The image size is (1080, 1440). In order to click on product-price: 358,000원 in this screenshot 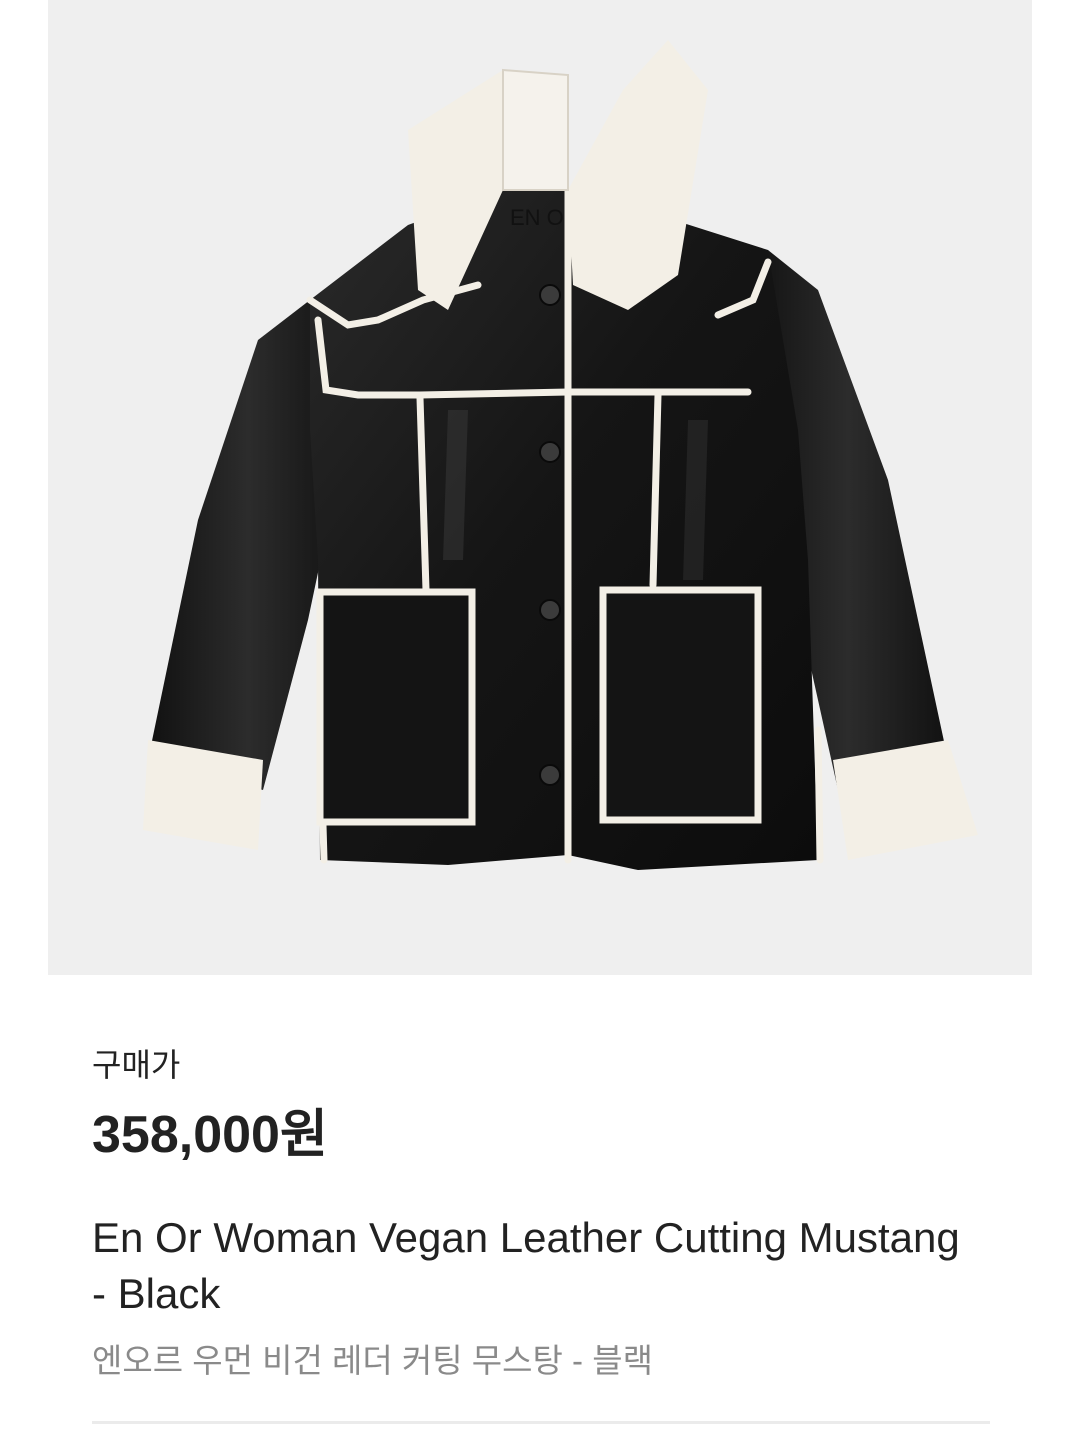, I will do `click(210, 1135)`.